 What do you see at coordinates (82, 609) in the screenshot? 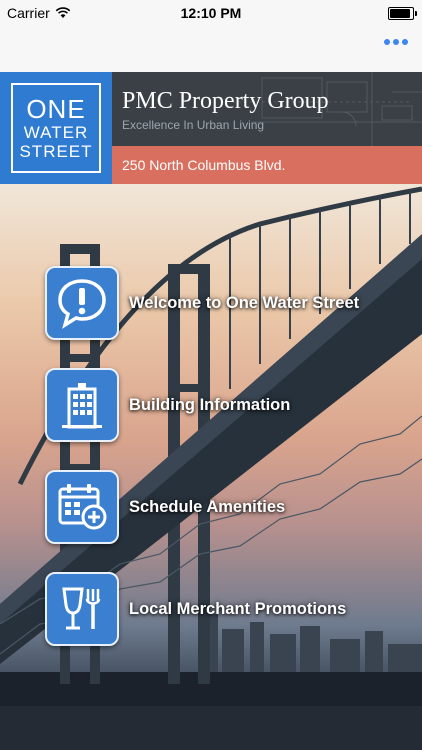
I see `dining-icon` at bounding box center [82, 609].